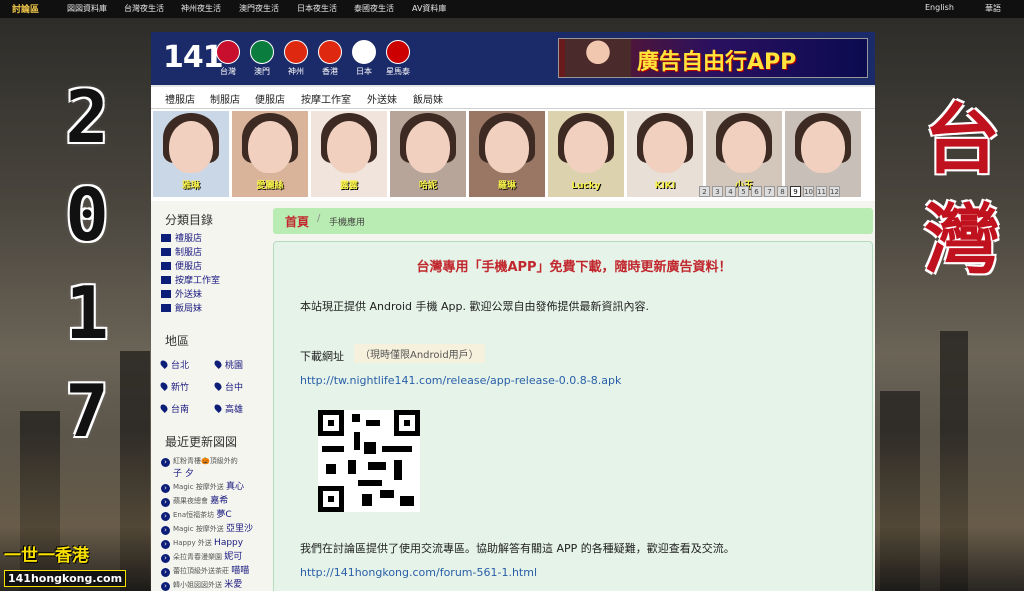  What do you see at coordinates (259, 8) in the screenshot?
I see `top-nav-item: 澳門夜生活` at bounding box center [259, 8].